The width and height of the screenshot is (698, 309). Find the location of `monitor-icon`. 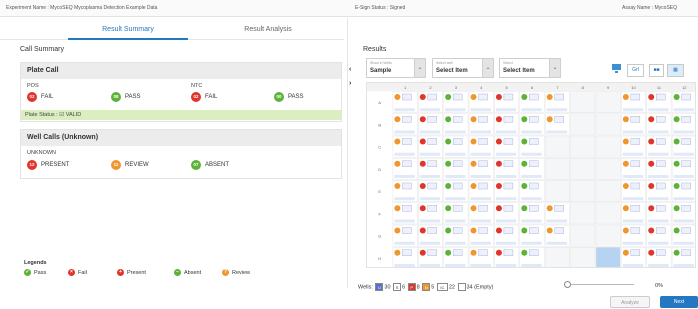

monitor-icon is located at coordinates (616, 68).